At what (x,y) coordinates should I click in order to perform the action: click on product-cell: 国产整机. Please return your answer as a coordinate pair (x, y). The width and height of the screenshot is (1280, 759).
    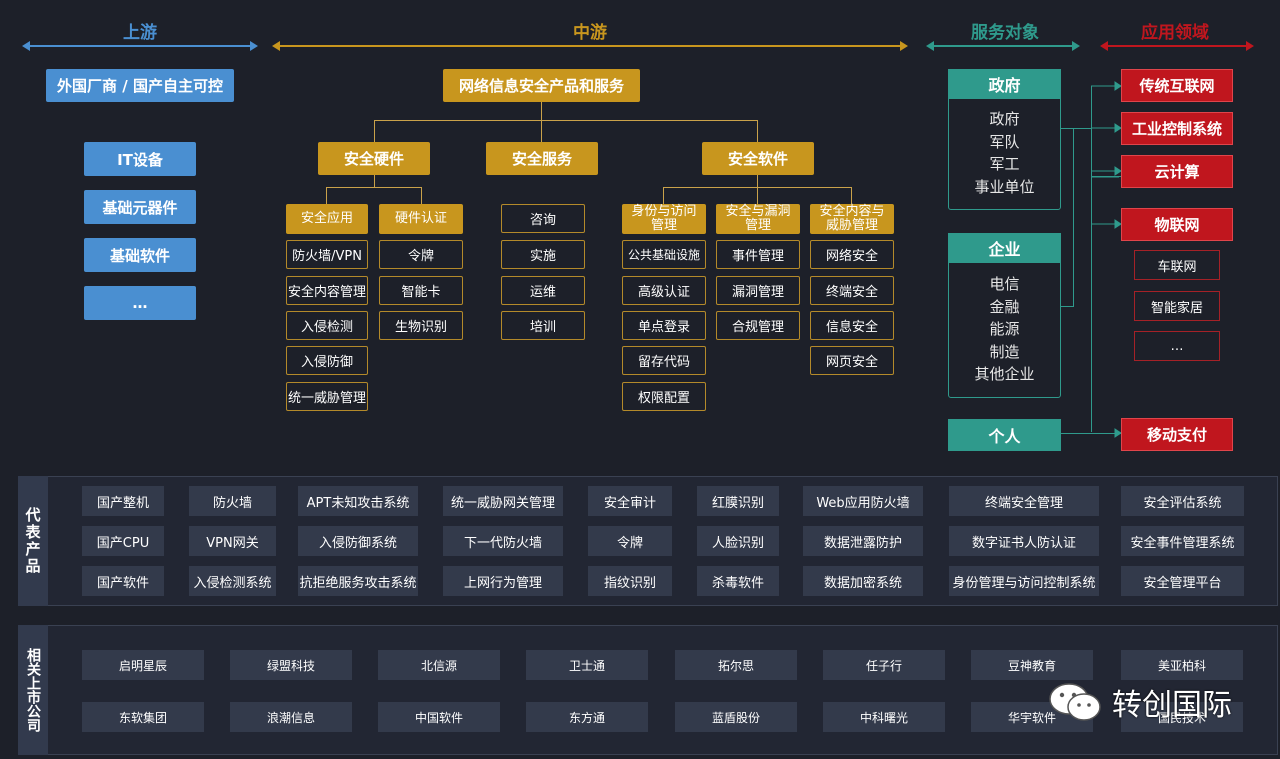
    Looking at the image, I should click on (123, 501).